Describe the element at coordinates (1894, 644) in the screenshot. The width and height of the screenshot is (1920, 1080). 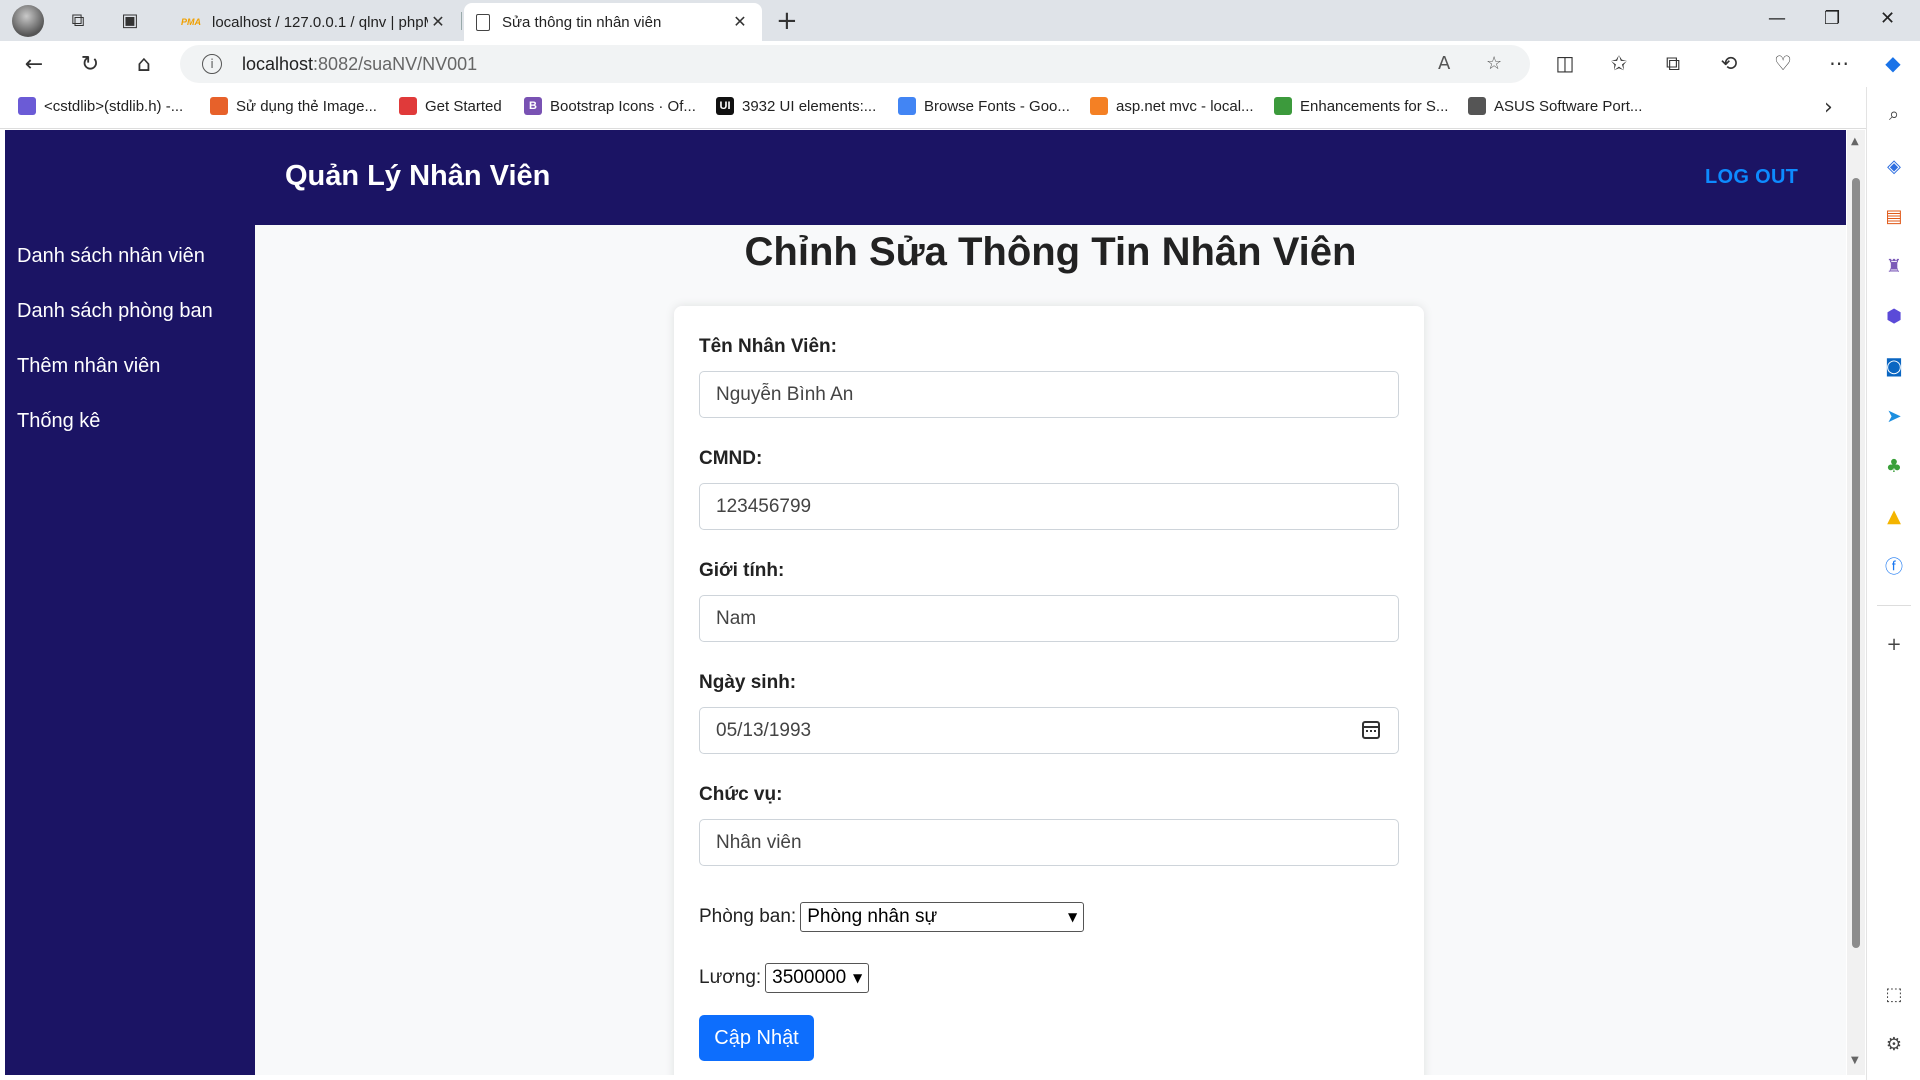
I see `add-icon: +` at that location.